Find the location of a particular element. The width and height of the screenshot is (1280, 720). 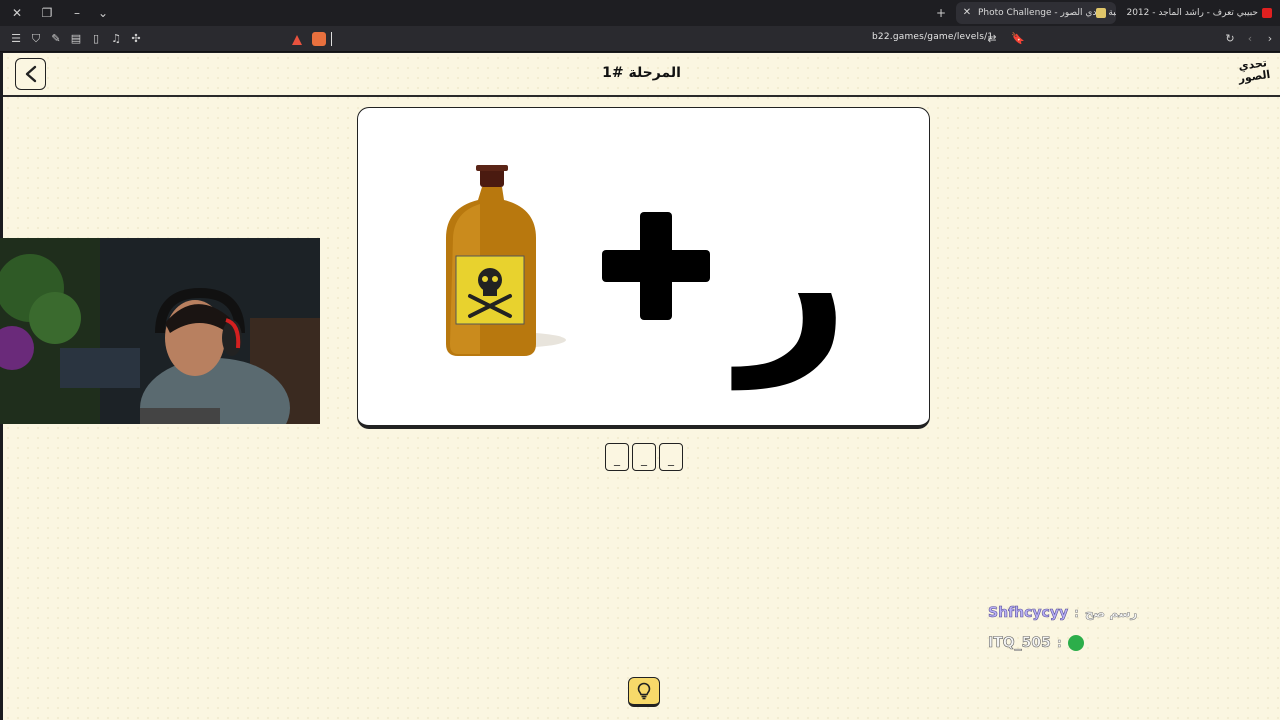

hint-button is located at coordinates (644, 692).